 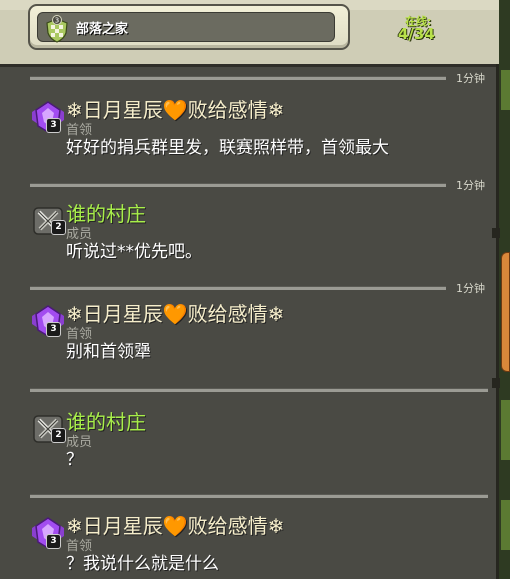 I want to click on clan-level: 3, so click(x=57, y=21).